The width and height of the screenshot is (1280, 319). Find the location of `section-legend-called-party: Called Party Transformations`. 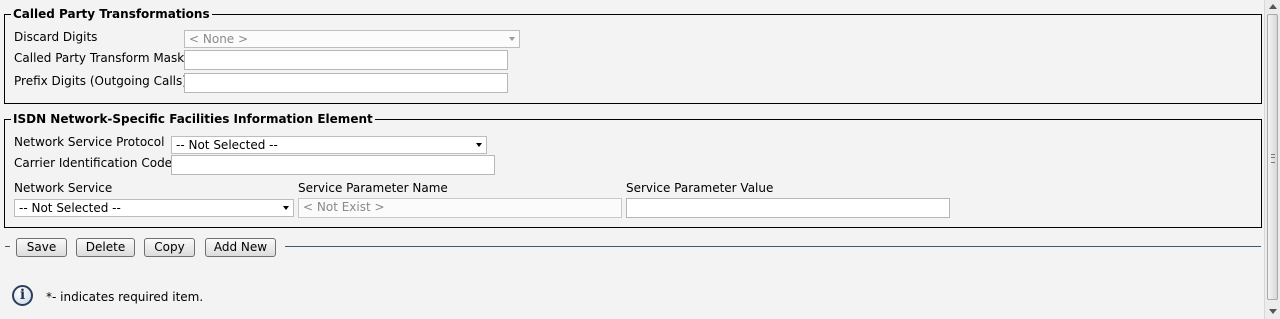

section-legend-called-party: Called Party Transformations is located at coordinates (111, 14).